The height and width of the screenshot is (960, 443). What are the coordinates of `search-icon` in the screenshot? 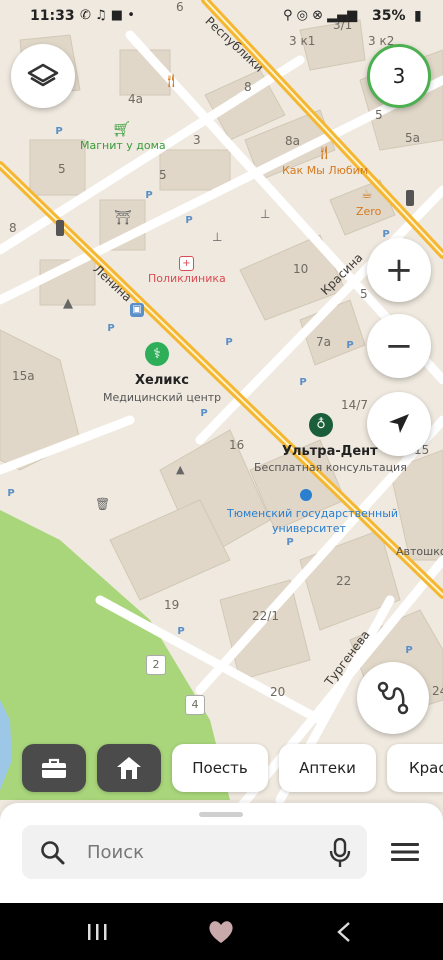 It's located at (53, 853).